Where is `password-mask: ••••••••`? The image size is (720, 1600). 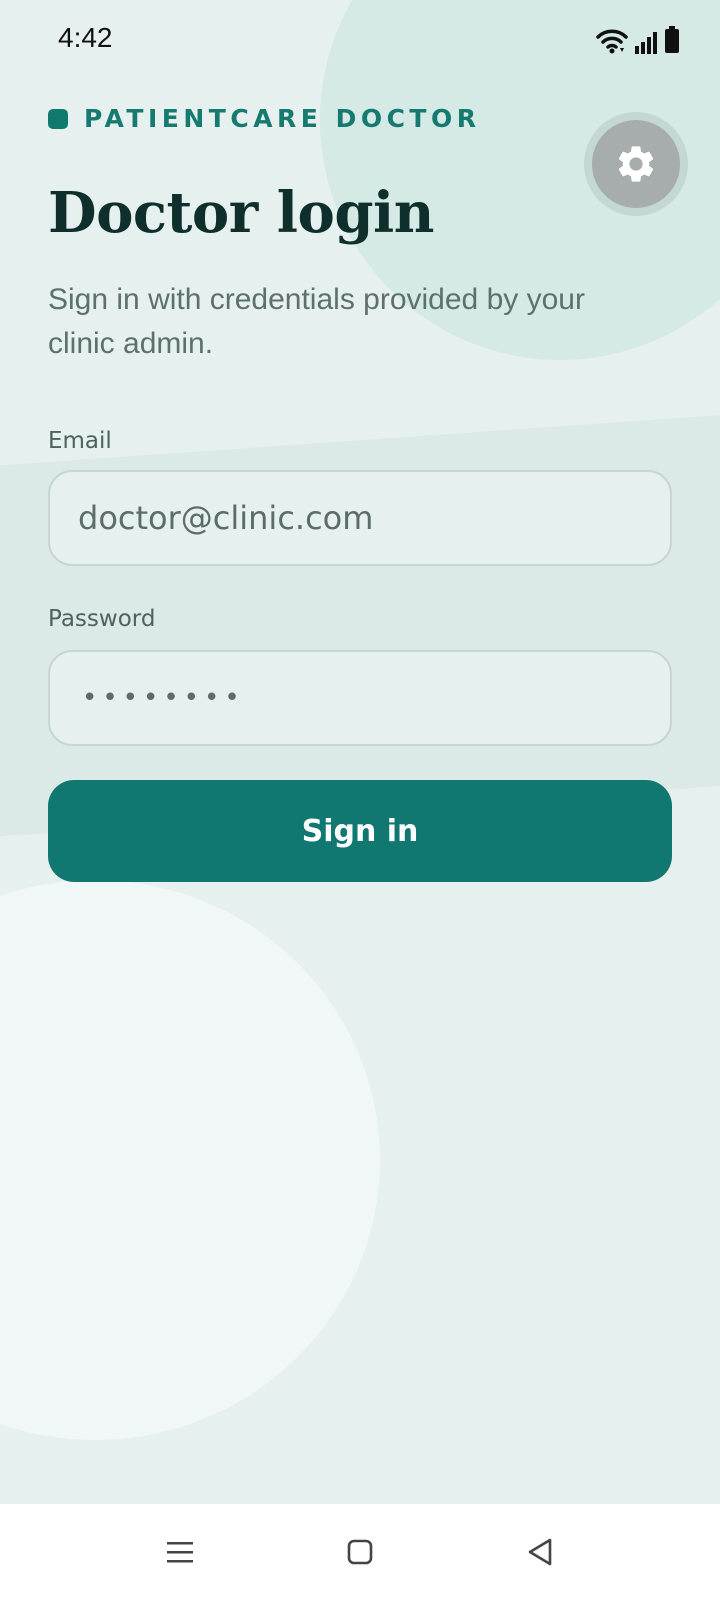
password-mask: •••••••• is located at coordinates (163, 698).